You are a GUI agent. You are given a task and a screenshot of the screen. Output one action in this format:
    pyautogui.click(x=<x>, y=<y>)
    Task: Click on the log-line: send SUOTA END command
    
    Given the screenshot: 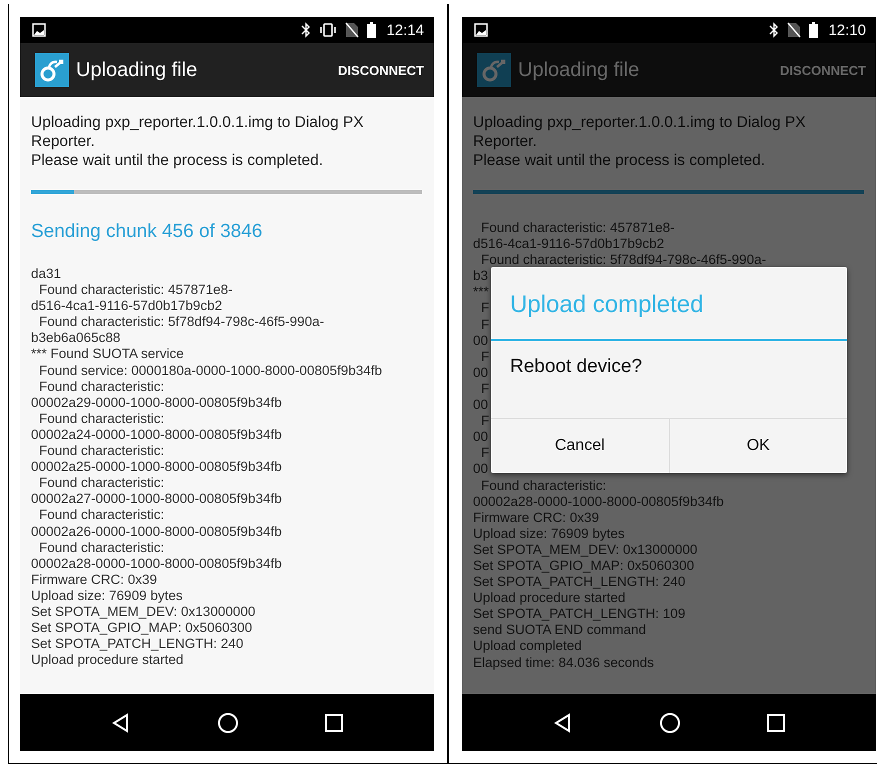 What is the action you would take?
    pyautogui.click(x=559, y=630)
    